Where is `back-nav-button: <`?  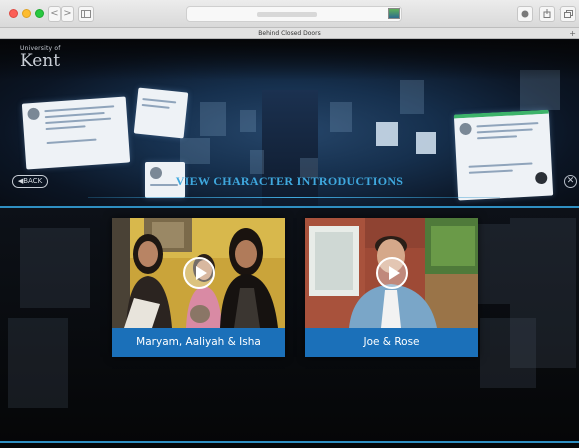
back-nav-button: < is located at coordinates (54, 14).